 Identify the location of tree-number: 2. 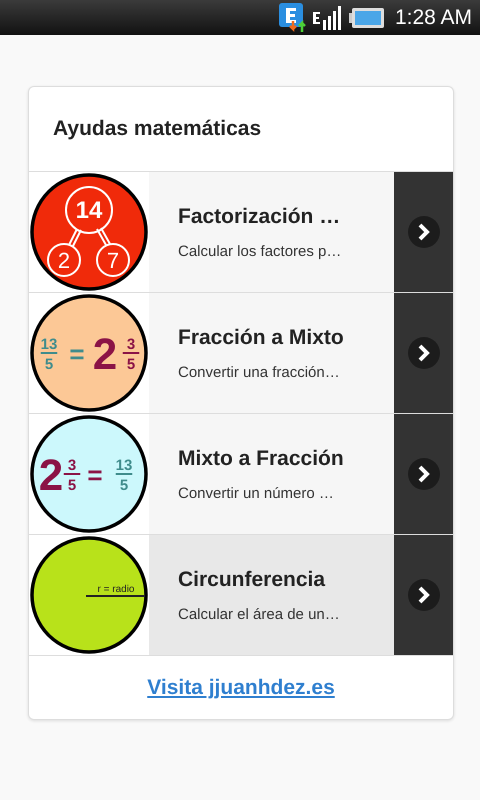
(64, 260).